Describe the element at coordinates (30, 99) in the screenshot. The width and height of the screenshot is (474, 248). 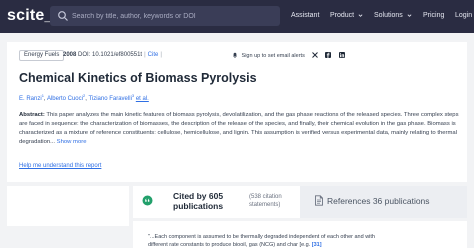
I see `author-link: E. Ranzi` at that location.